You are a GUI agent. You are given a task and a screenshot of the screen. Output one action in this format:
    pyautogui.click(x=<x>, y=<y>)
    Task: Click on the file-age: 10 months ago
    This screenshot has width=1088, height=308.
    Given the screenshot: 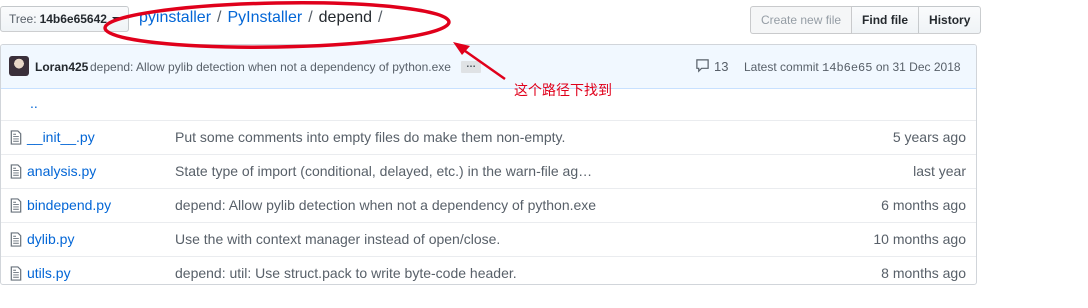 What is the action you would take?
    pyautogui.click(x=919, y=239)
    